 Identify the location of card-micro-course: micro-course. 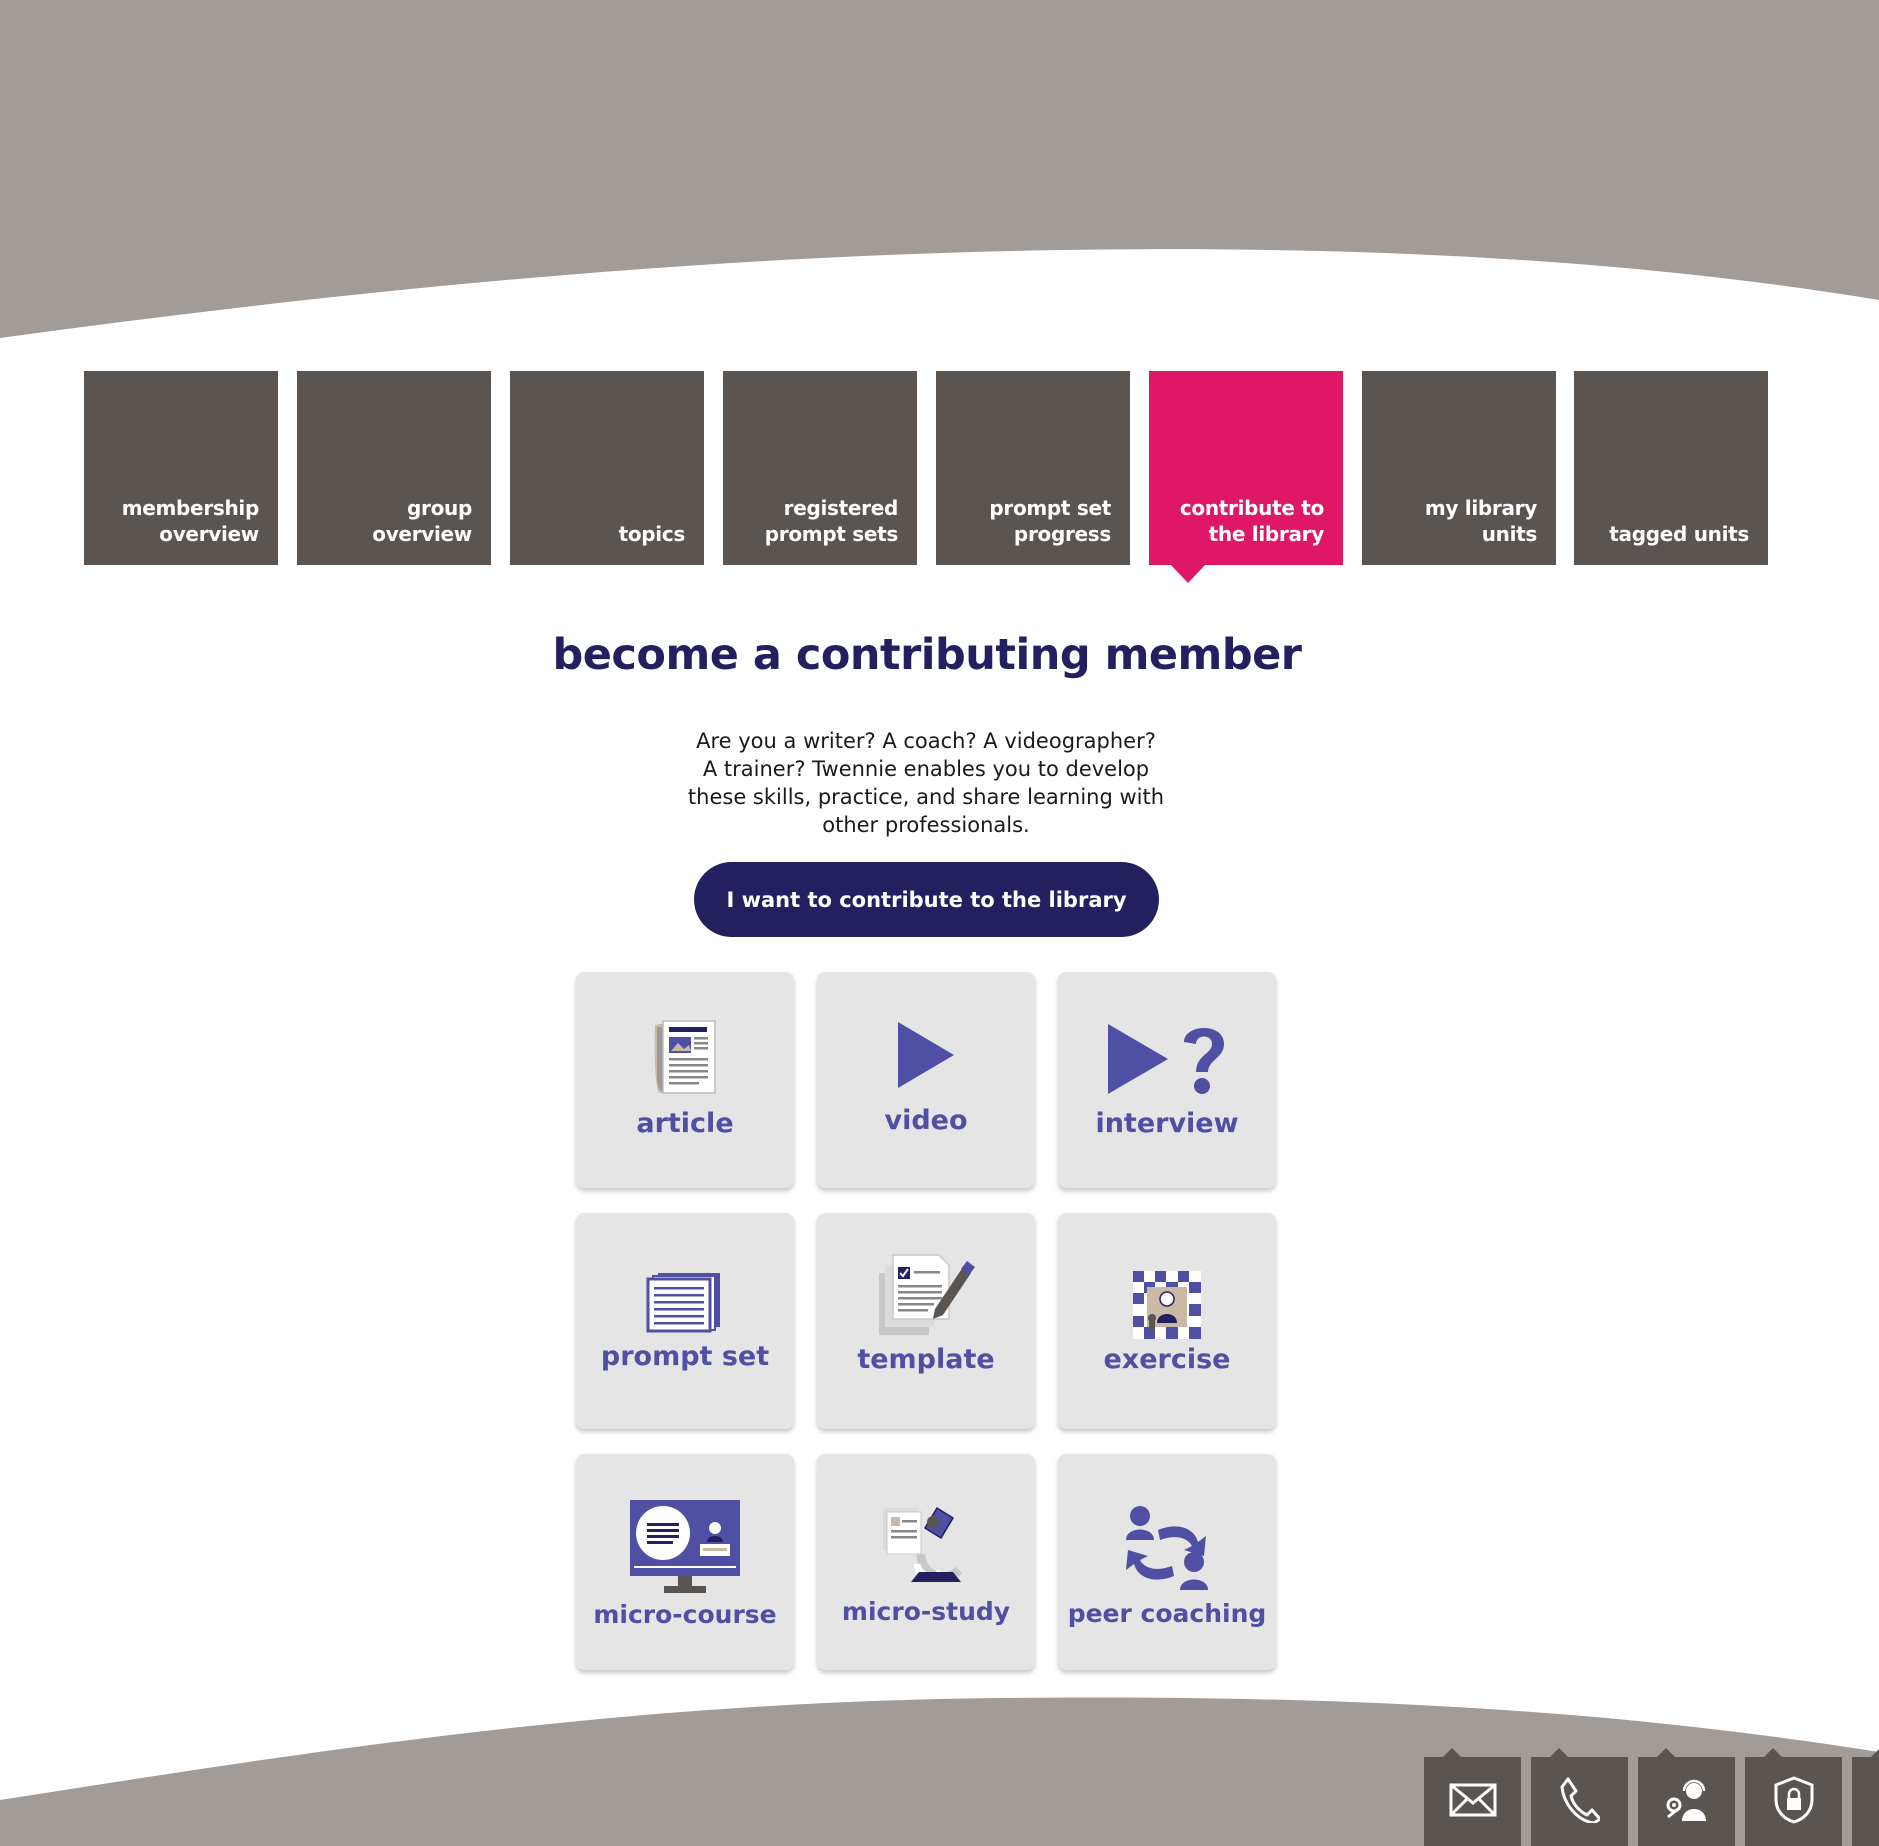
(685, 1562).